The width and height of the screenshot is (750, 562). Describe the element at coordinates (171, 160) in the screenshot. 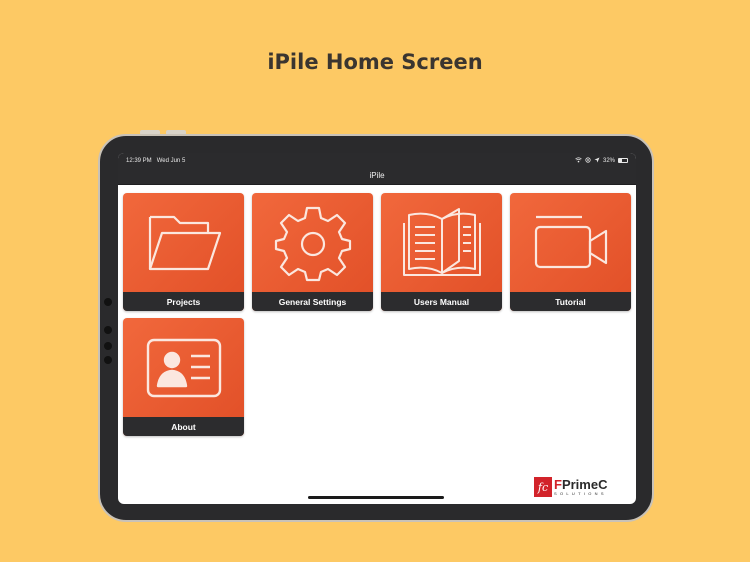

I see `status-date: Wed Jun 5` at that location.